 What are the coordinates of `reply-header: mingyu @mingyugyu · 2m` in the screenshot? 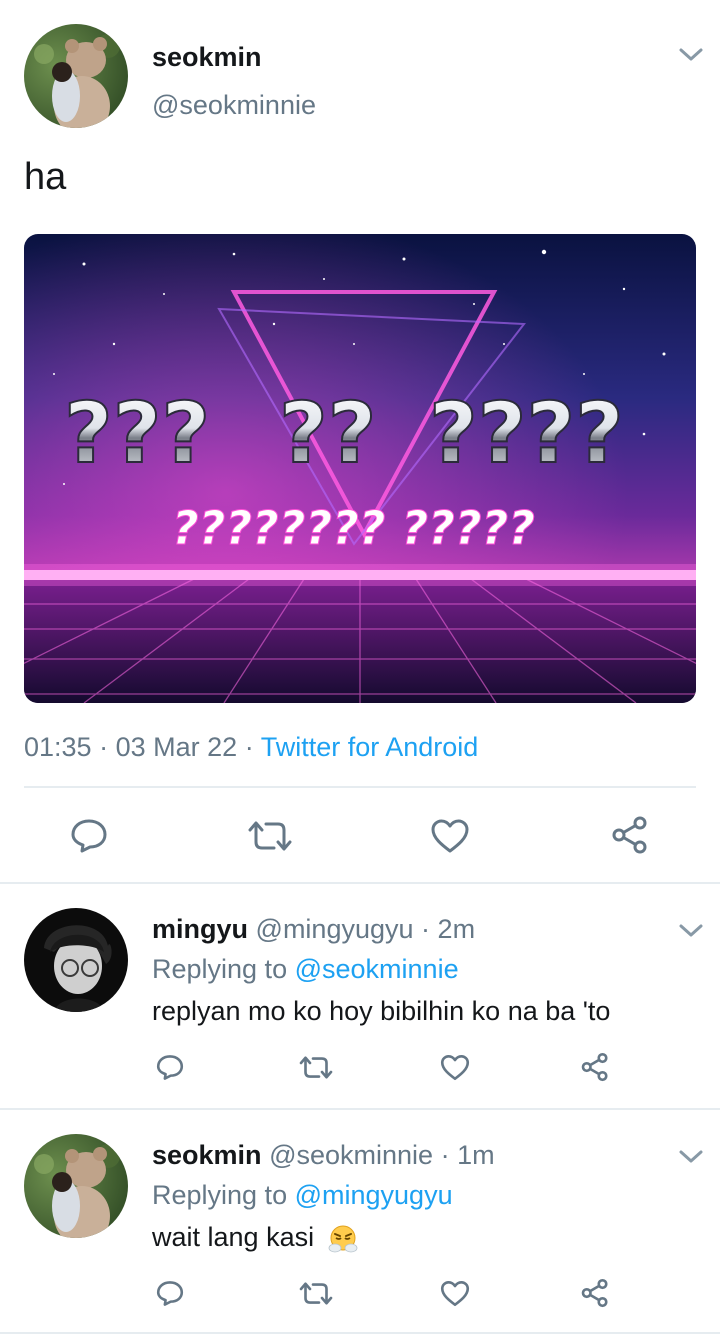 It's located at (313, 929).